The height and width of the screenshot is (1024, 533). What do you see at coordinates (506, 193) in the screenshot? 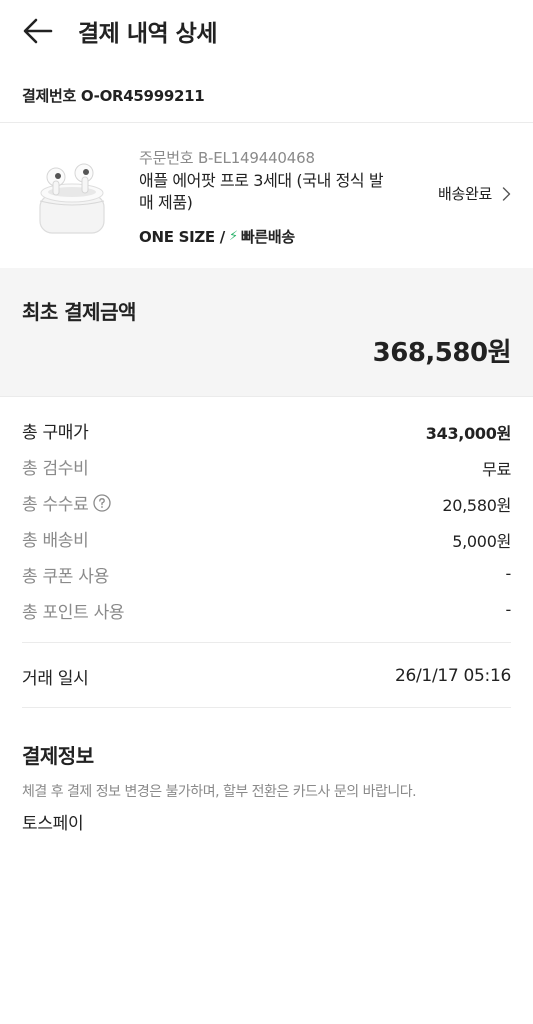
I see `chevron-right-icon` at bounding box center [506, 193].